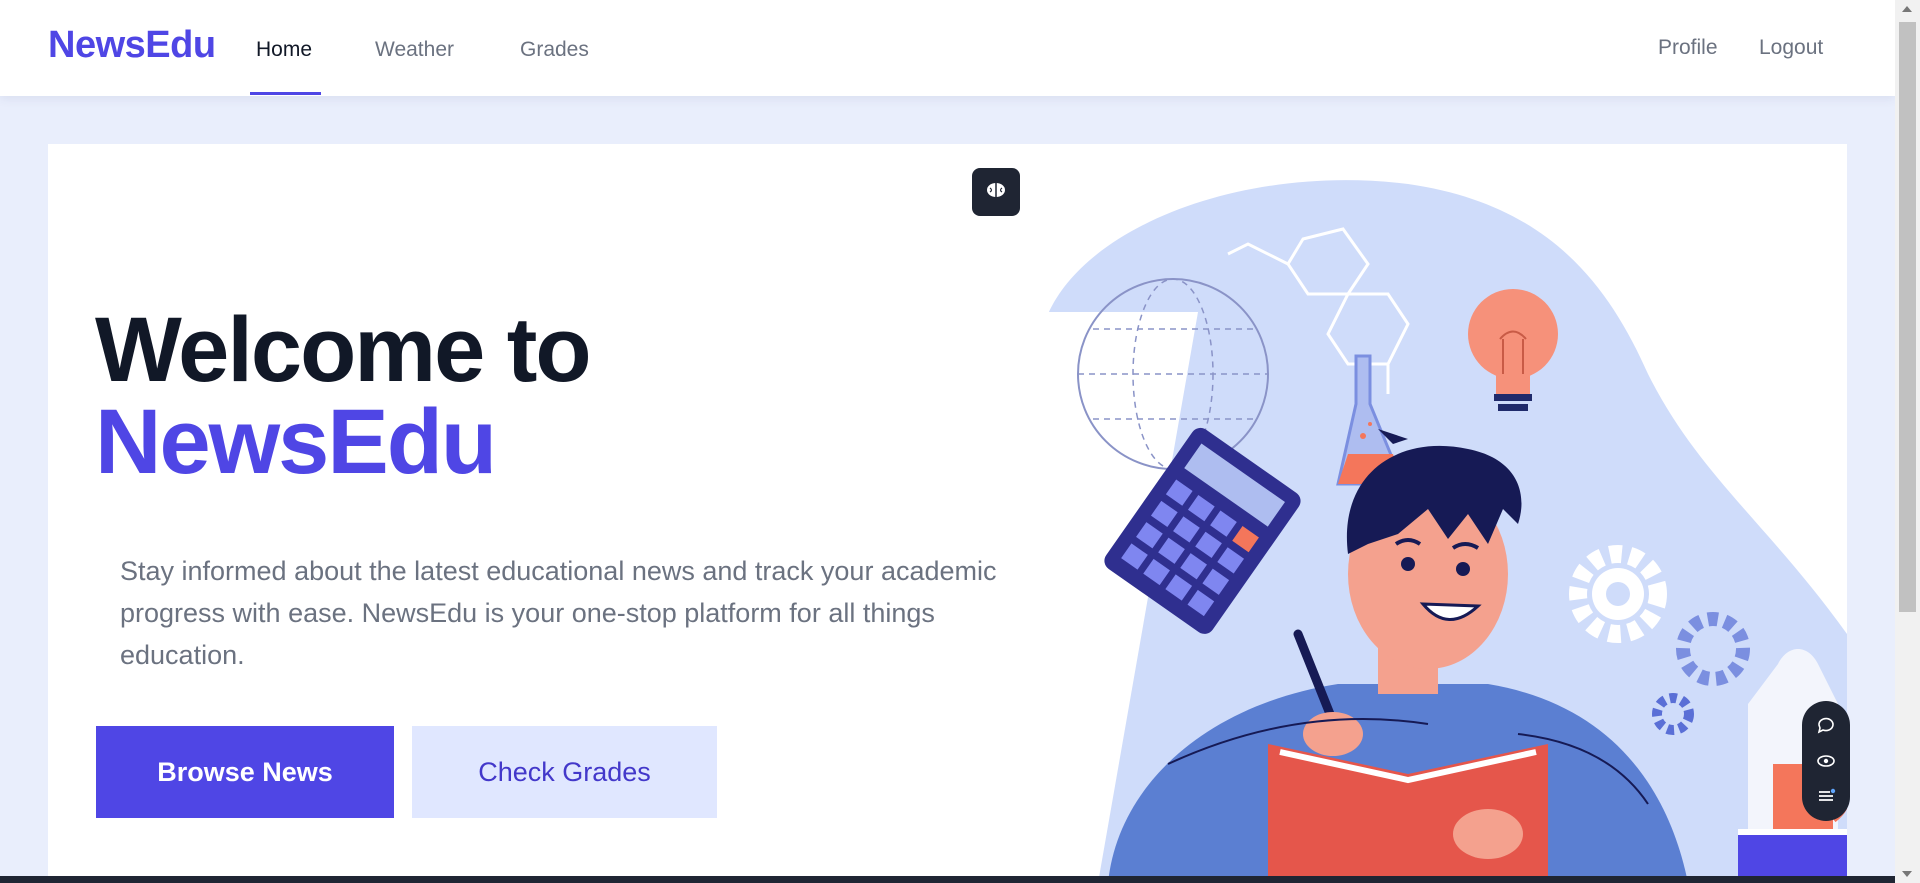 The height and width of the screenshot is (883, 1920). What do you see at coordinates (564, 772) in the screenshot?
I see `check-grades-button: Check Grades` at bounding box center [564, 772].